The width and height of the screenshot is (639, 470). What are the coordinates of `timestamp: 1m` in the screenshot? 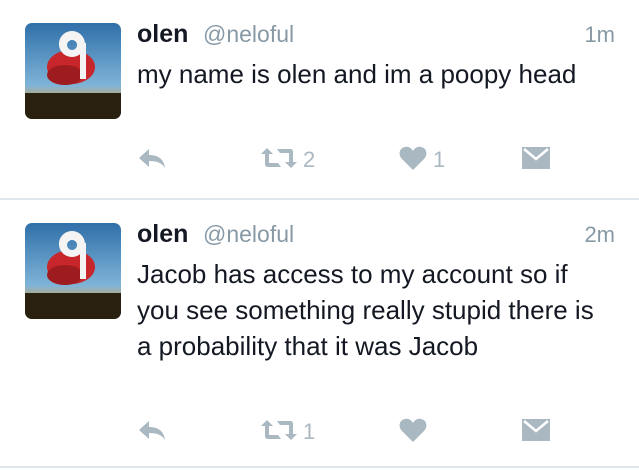 It's located at (599, 35).